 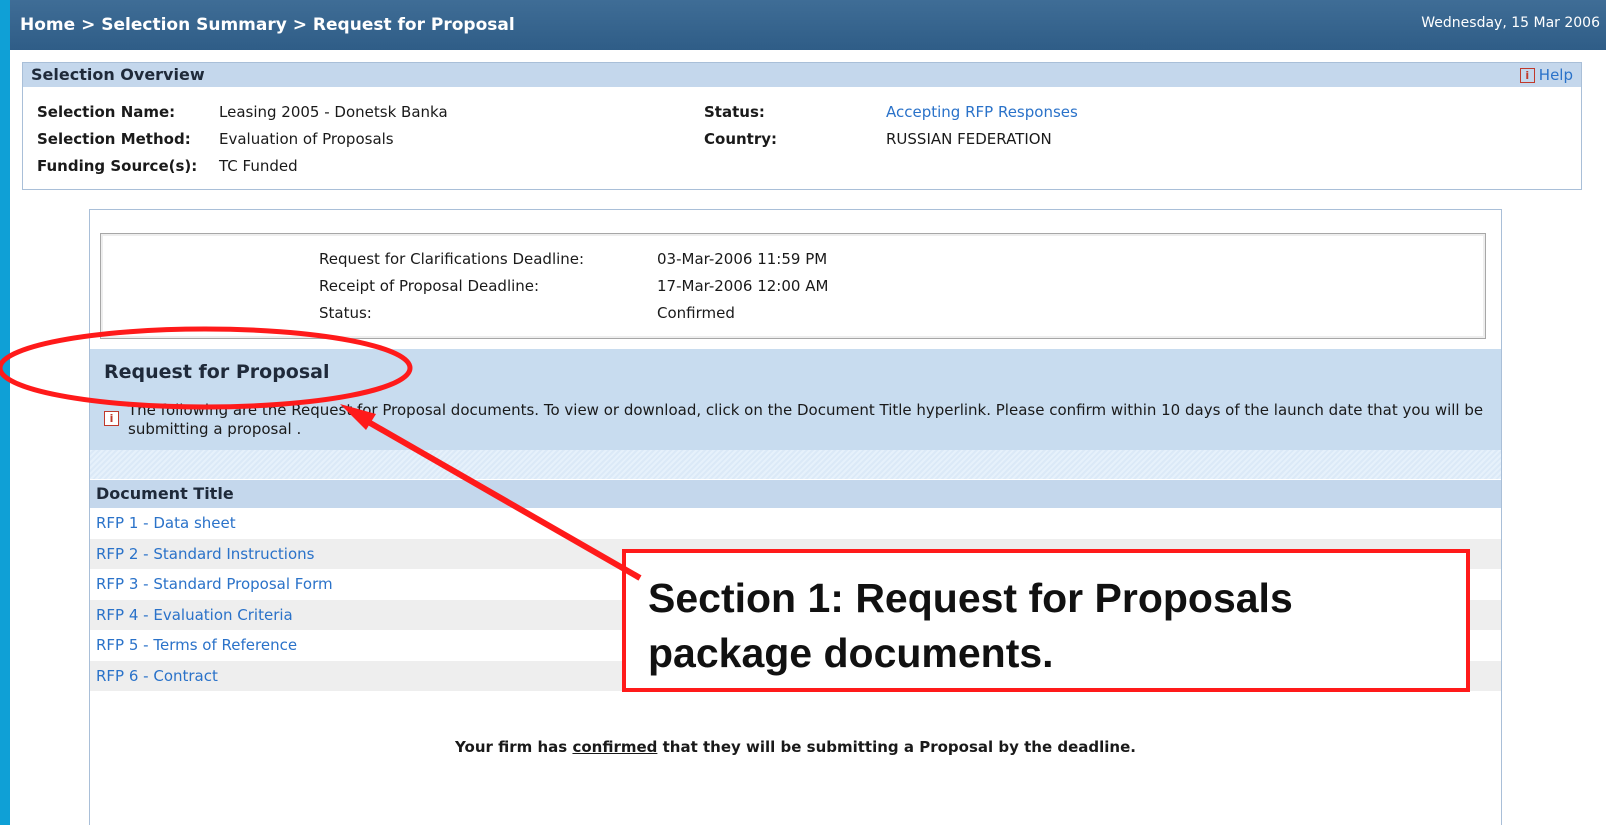 I want to click on field-label: Country:, so click(x=741, y=139).